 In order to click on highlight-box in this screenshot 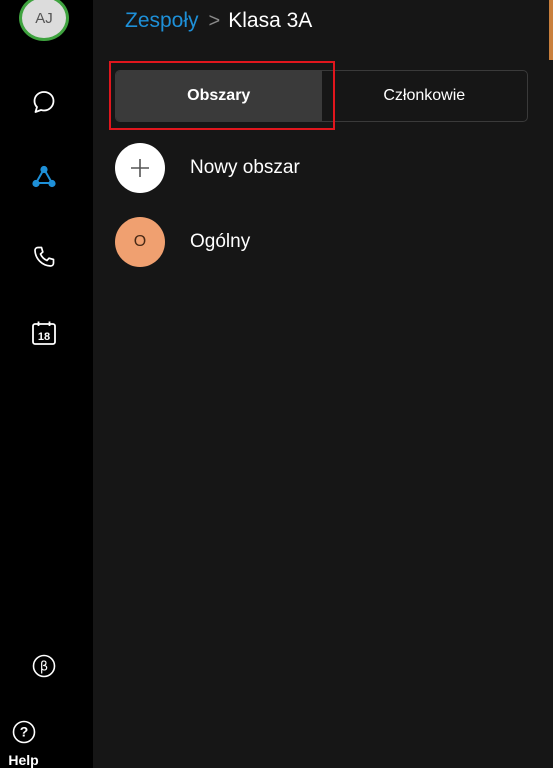, I will do `click(222, 95)`.